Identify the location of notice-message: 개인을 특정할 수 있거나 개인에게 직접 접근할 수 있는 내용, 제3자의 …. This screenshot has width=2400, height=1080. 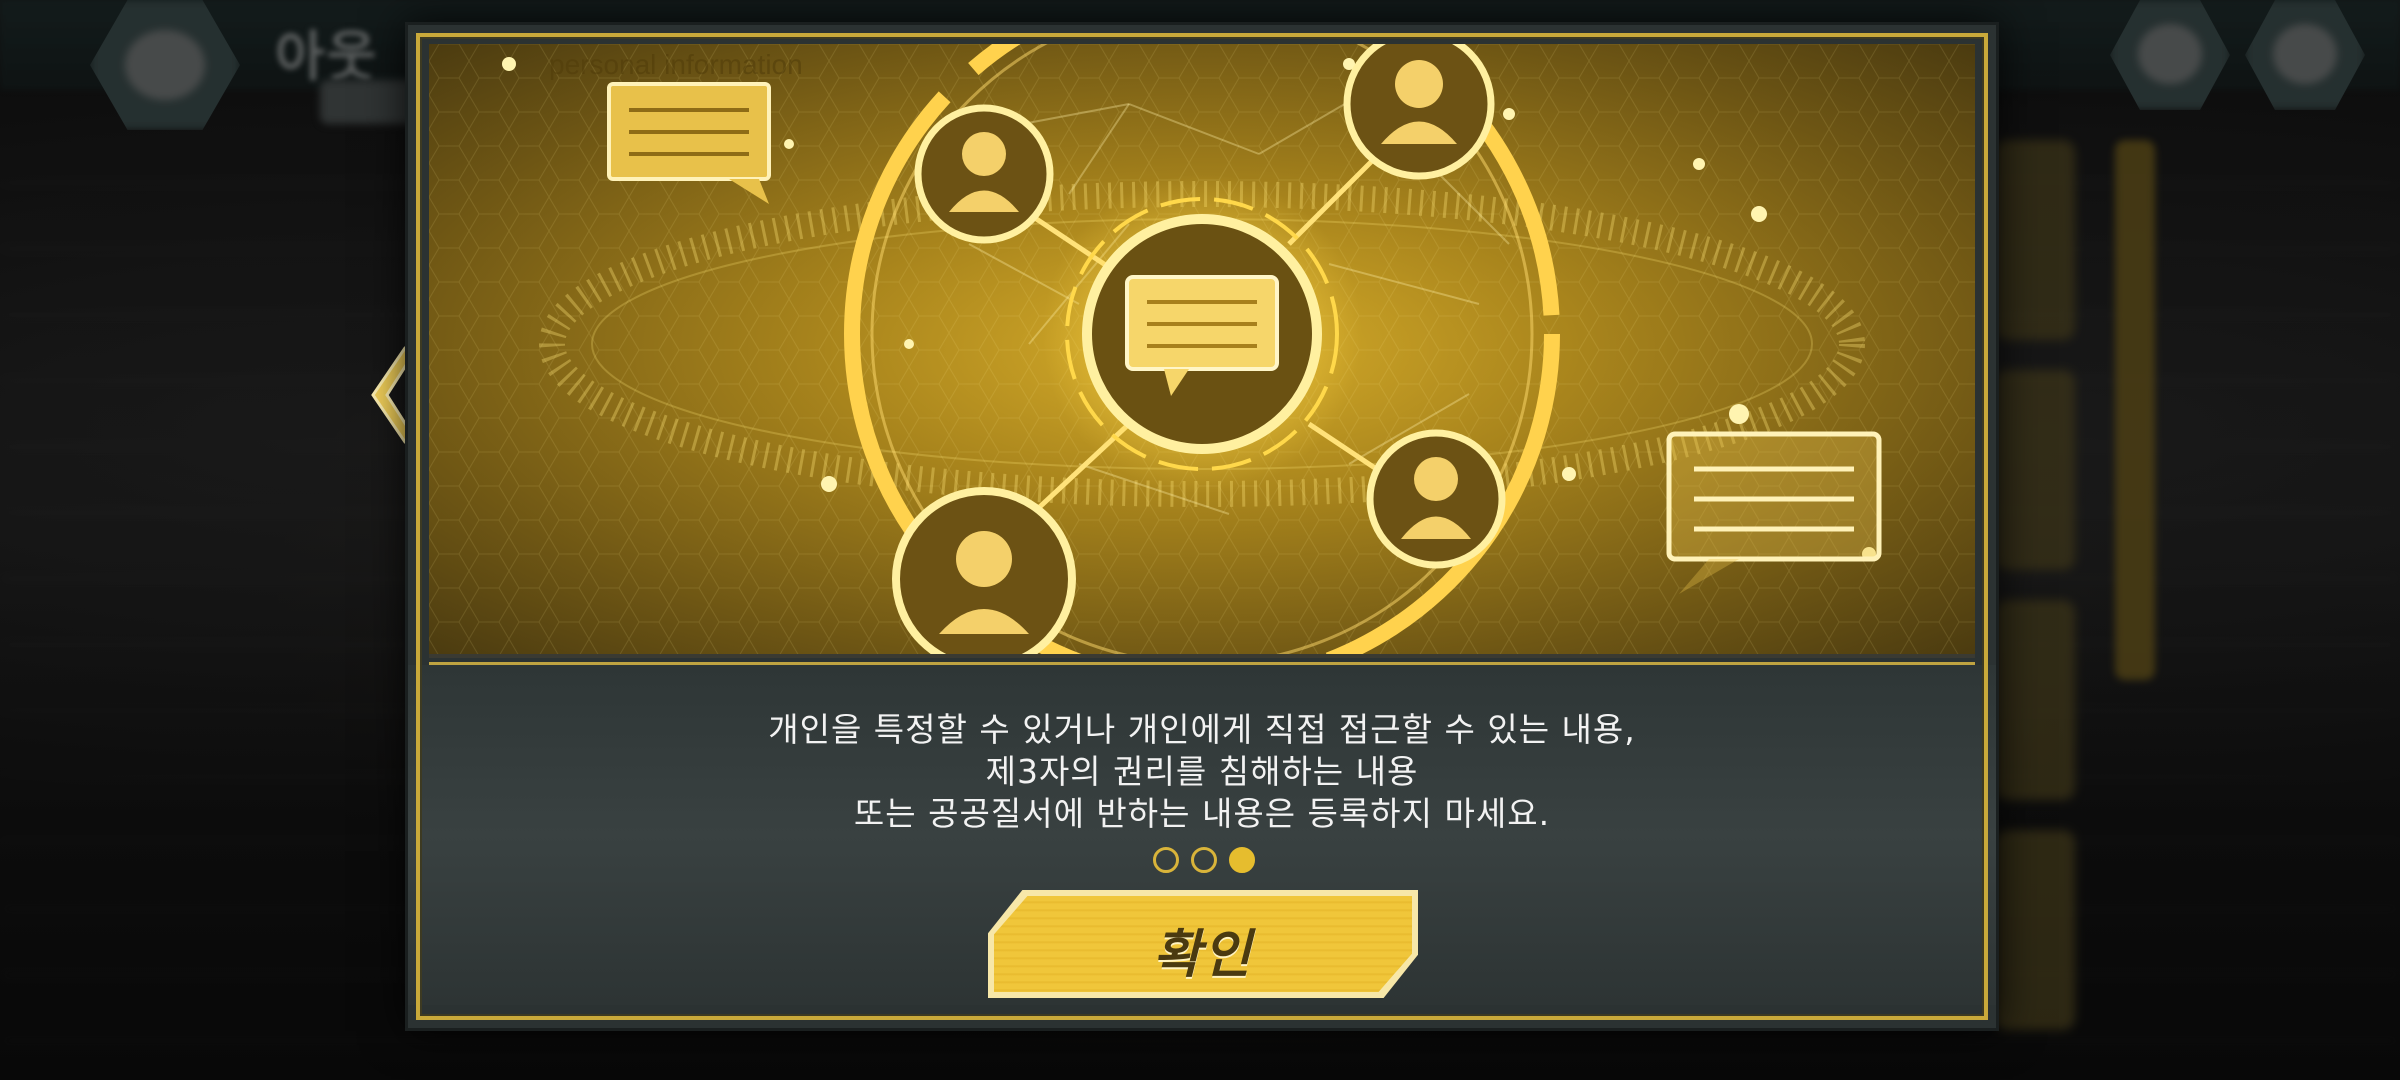
(1202, 772).